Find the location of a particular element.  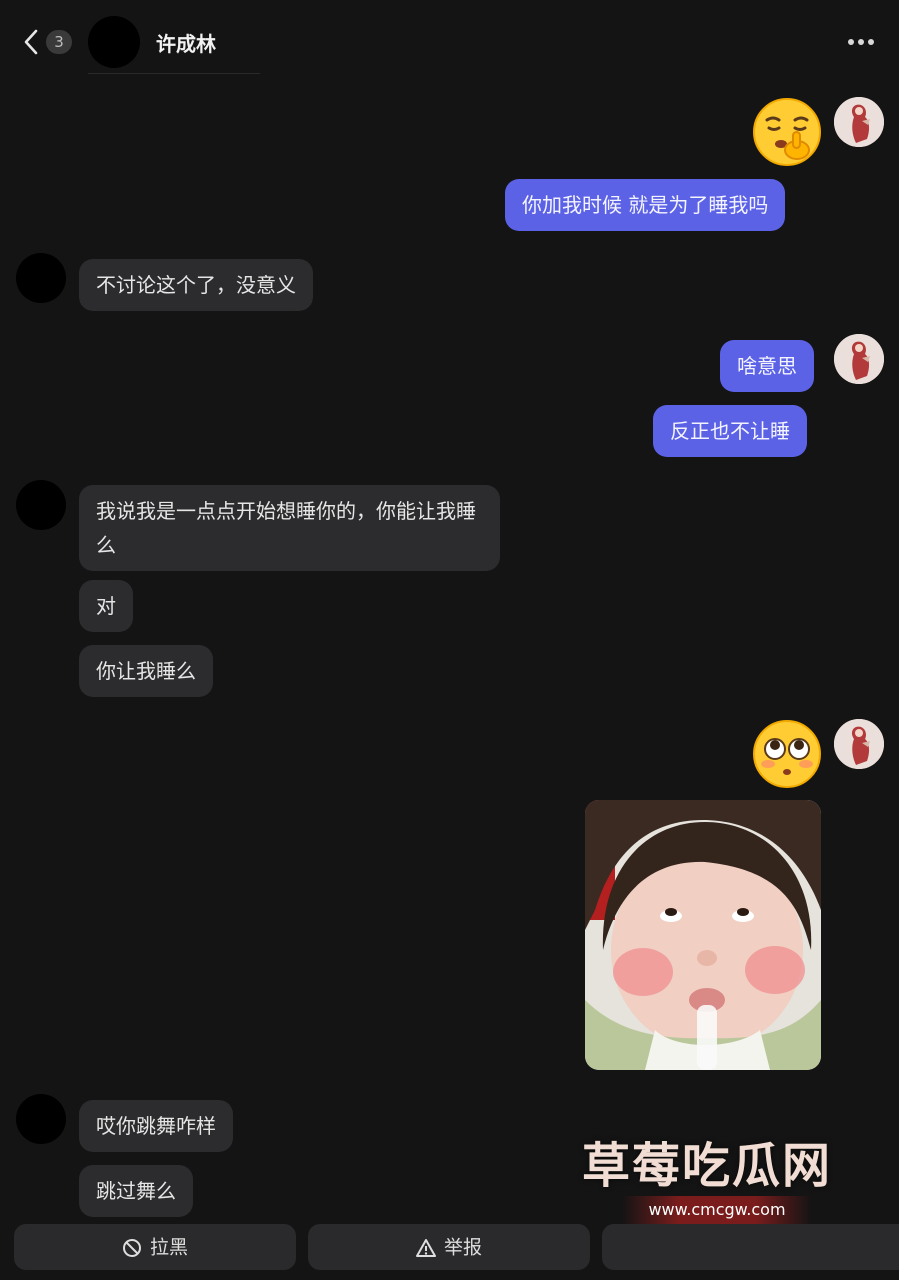

action-bar: 拉黑 举报 is located at coordinates (449, 1251).